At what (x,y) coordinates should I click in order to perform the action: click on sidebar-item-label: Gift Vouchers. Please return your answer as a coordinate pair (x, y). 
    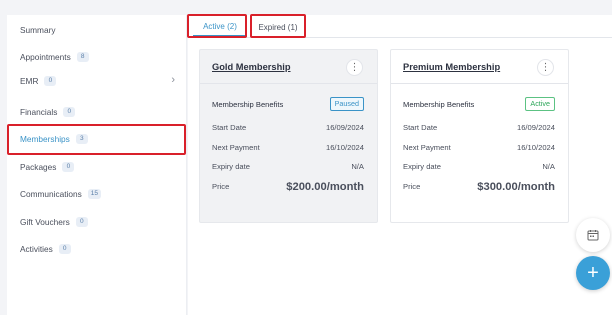
    Looking at the image, I should click on (45, 222).